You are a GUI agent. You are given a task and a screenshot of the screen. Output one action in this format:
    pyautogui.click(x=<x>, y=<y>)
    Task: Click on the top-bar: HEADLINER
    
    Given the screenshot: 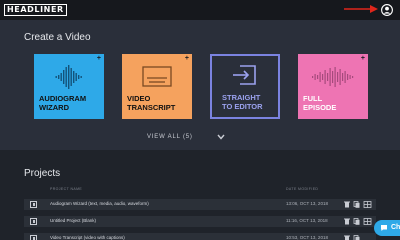 What is the action you would take?
    pyautogui.click(x=200, y=10)
    